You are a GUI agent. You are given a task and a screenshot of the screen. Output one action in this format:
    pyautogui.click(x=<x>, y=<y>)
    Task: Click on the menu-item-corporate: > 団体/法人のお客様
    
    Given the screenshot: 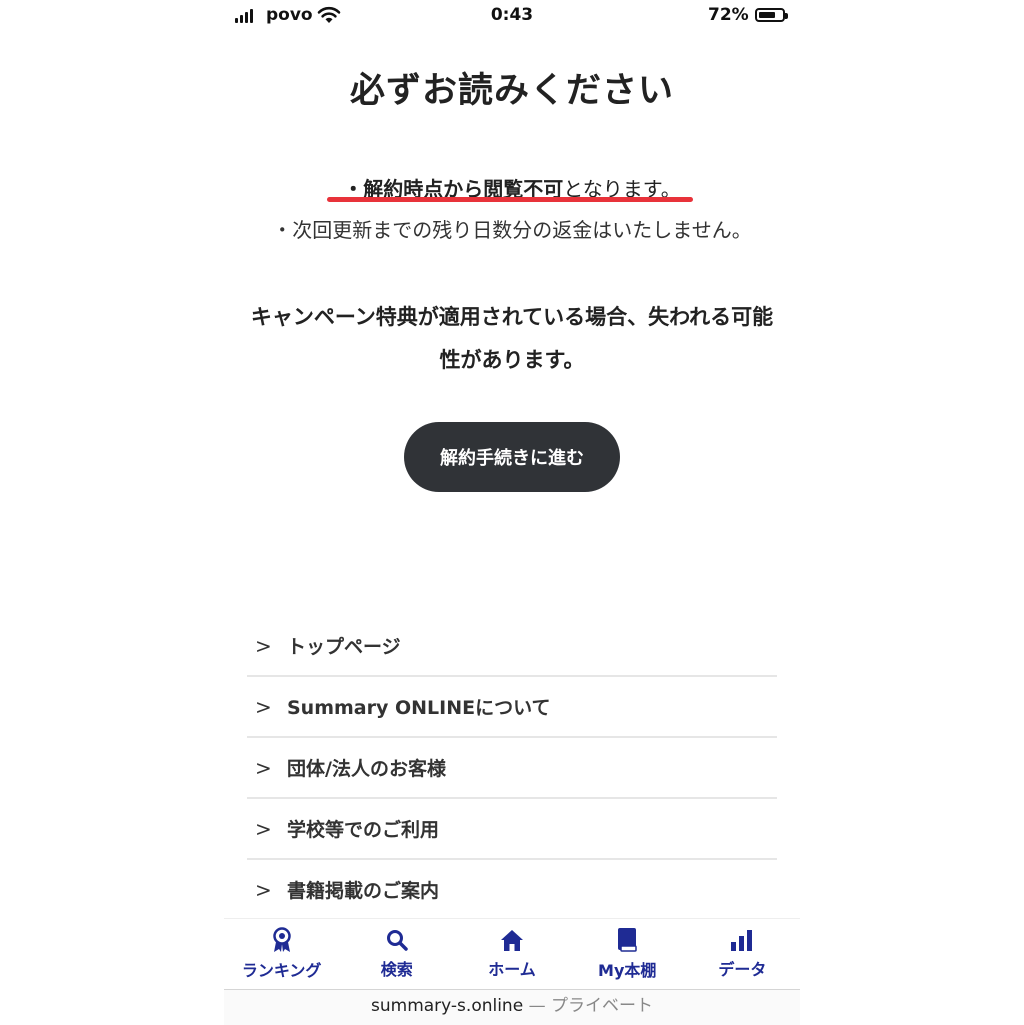 What is the action you would take?
    pyautogui.click(x=512, y=768)
    